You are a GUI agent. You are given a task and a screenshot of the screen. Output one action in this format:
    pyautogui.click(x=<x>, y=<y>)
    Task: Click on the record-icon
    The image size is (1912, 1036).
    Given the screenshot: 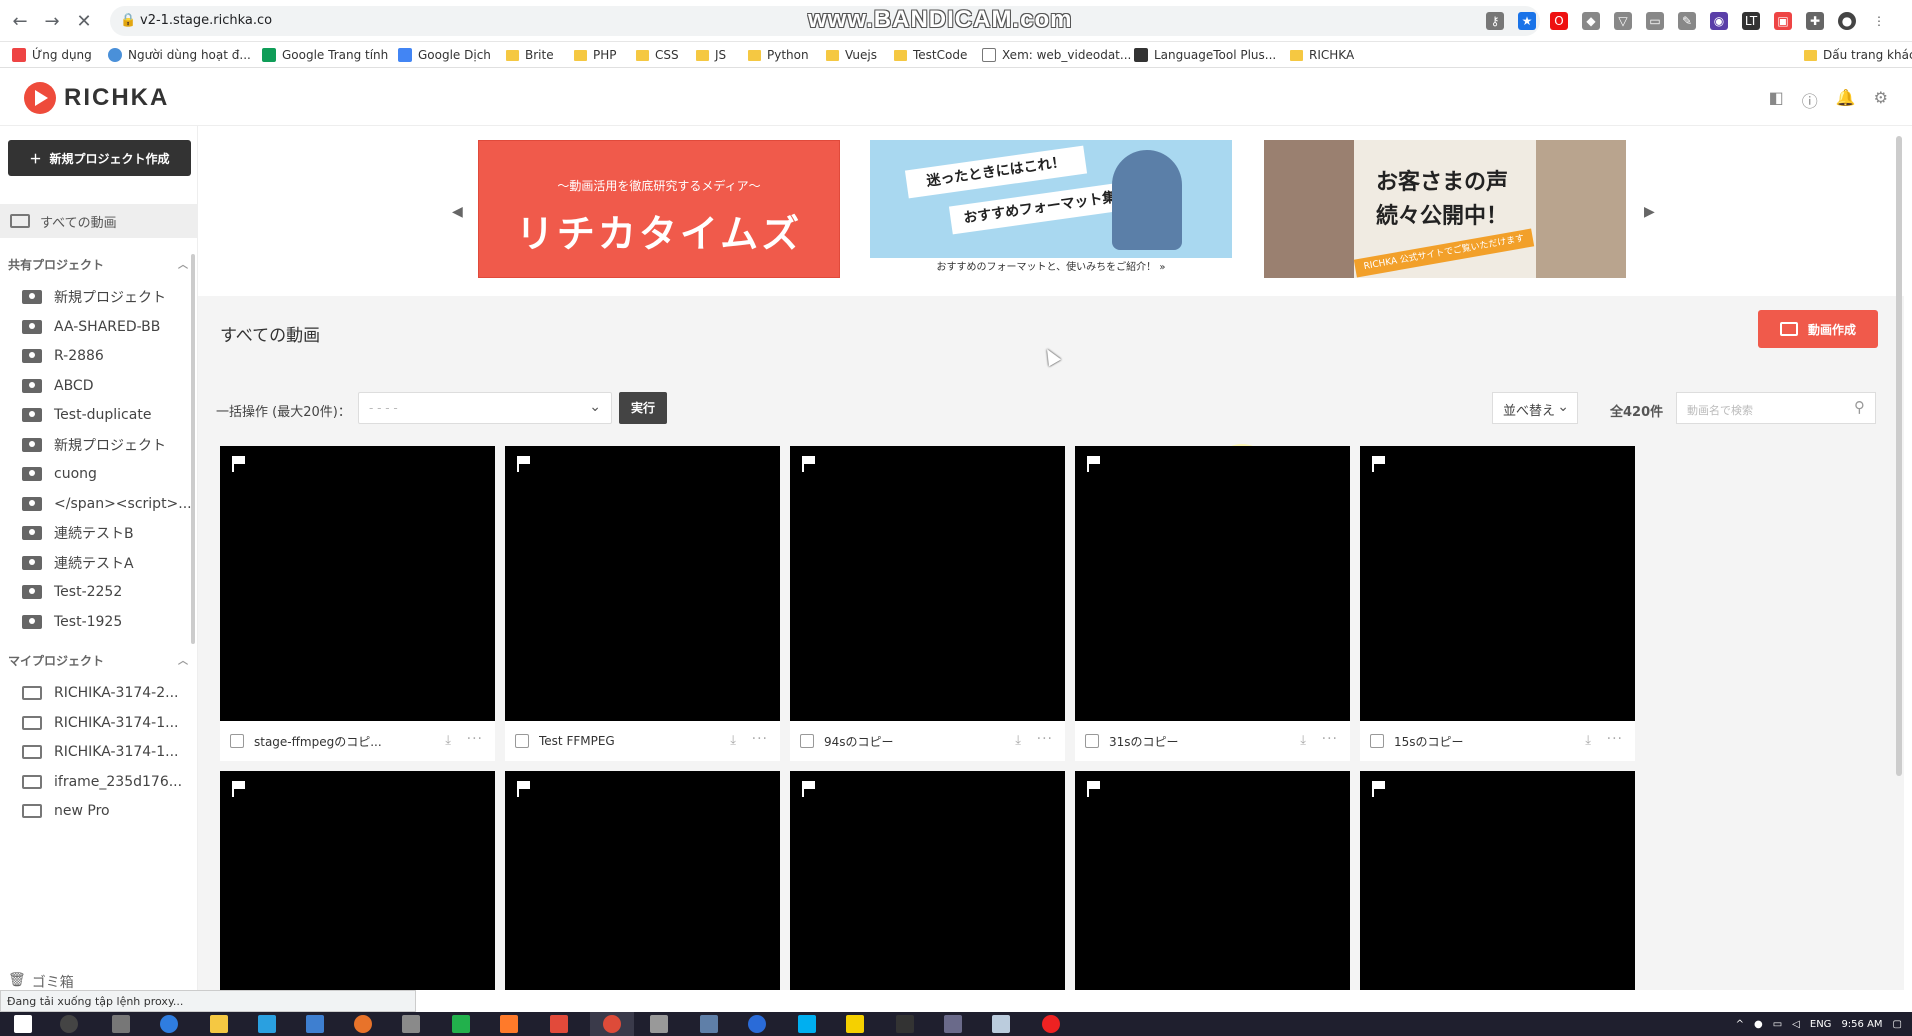 What is the action you would take?
    pyautogui.click(x=1051, y=1024)
    